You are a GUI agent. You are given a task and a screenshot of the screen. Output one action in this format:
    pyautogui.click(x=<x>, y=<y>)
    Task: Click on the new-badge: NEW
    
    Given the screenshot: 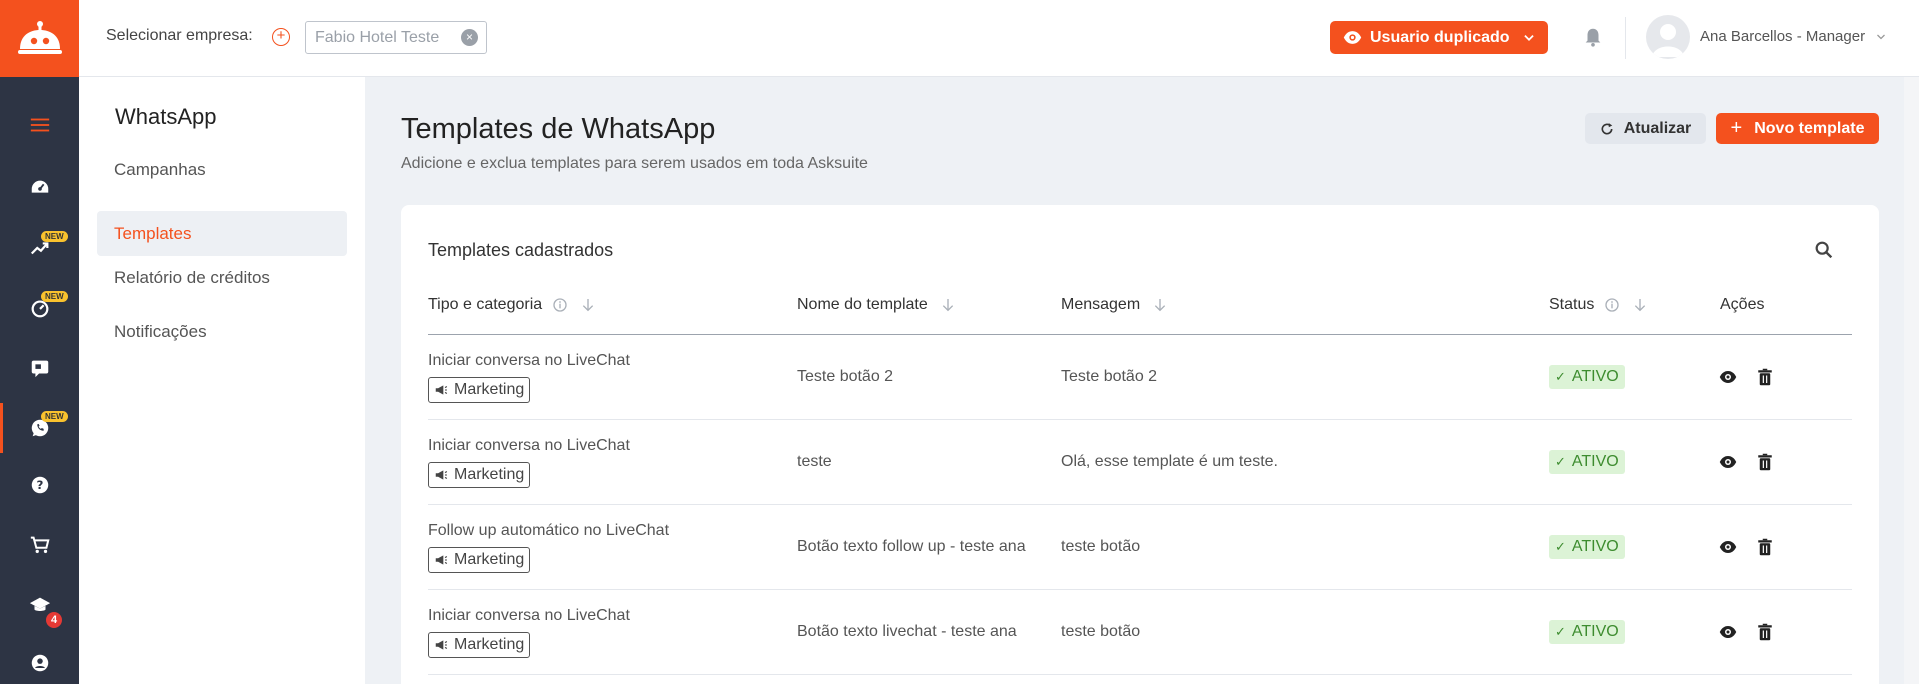 What is the action you would take?
    pyautogui.click(x=54, y=416)
    